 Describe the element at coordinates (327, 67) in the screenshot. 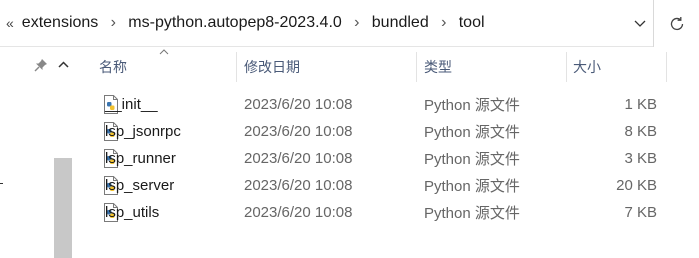

I see `column-header-date: 修改日期` at that location.